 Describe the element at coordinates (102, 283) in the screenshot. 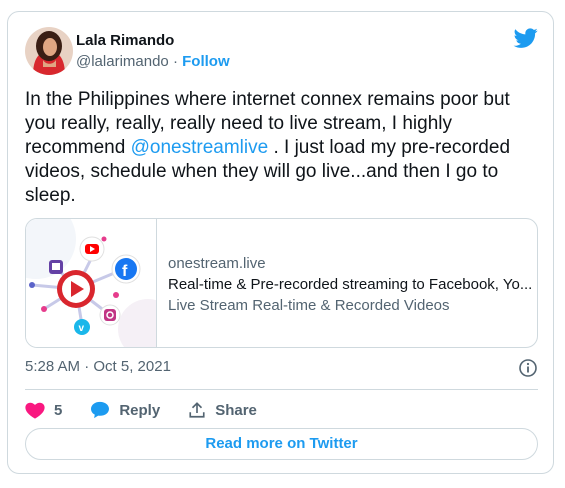

I see `link-preview-image: f v` at that location.